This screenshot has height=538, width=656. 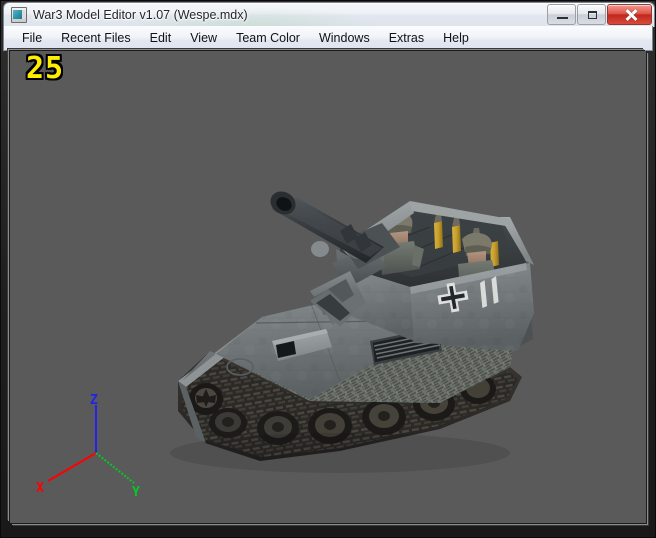 I want to click on axis-z-label: Z, so click(x=94, y=400).